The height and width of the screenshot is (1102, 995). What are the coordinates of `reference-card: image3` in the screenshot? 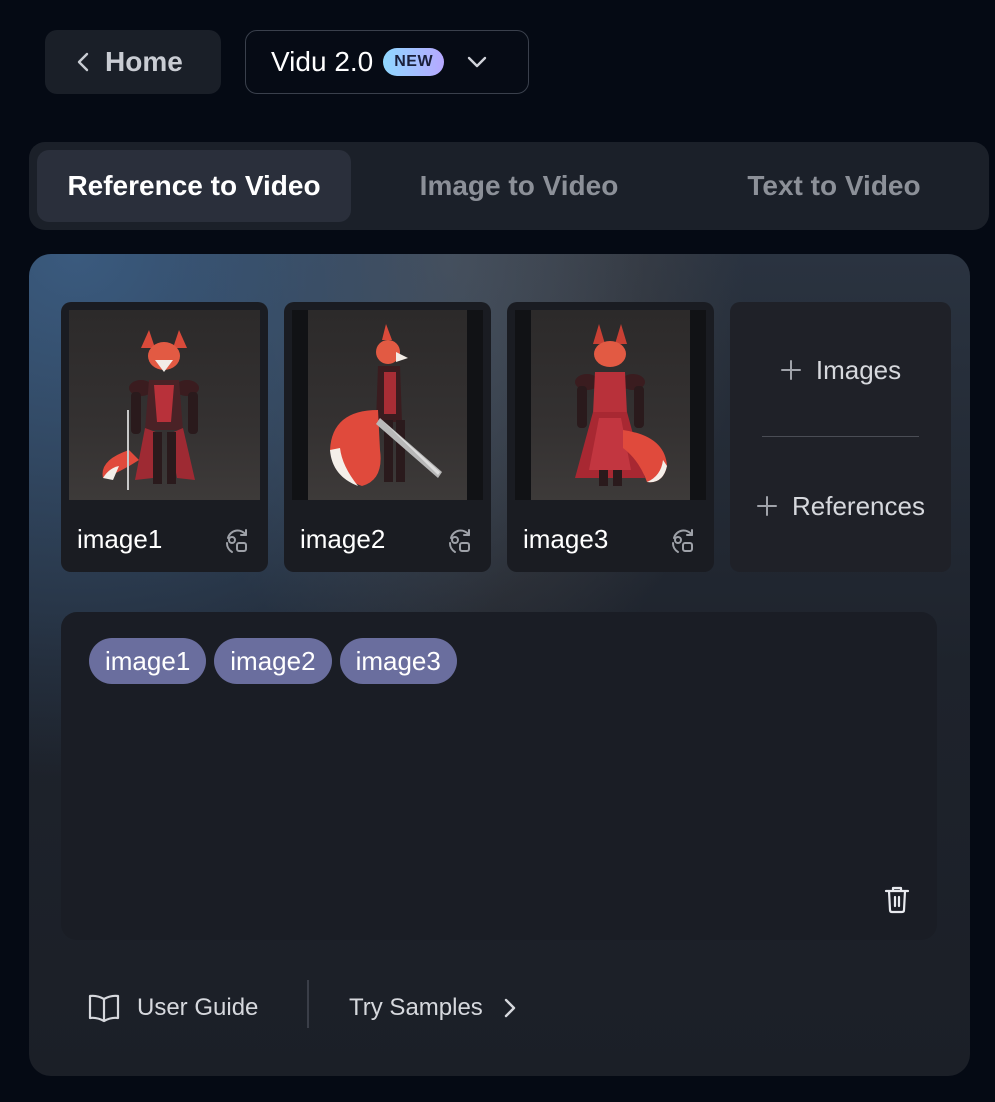 It's located at (610, 437).